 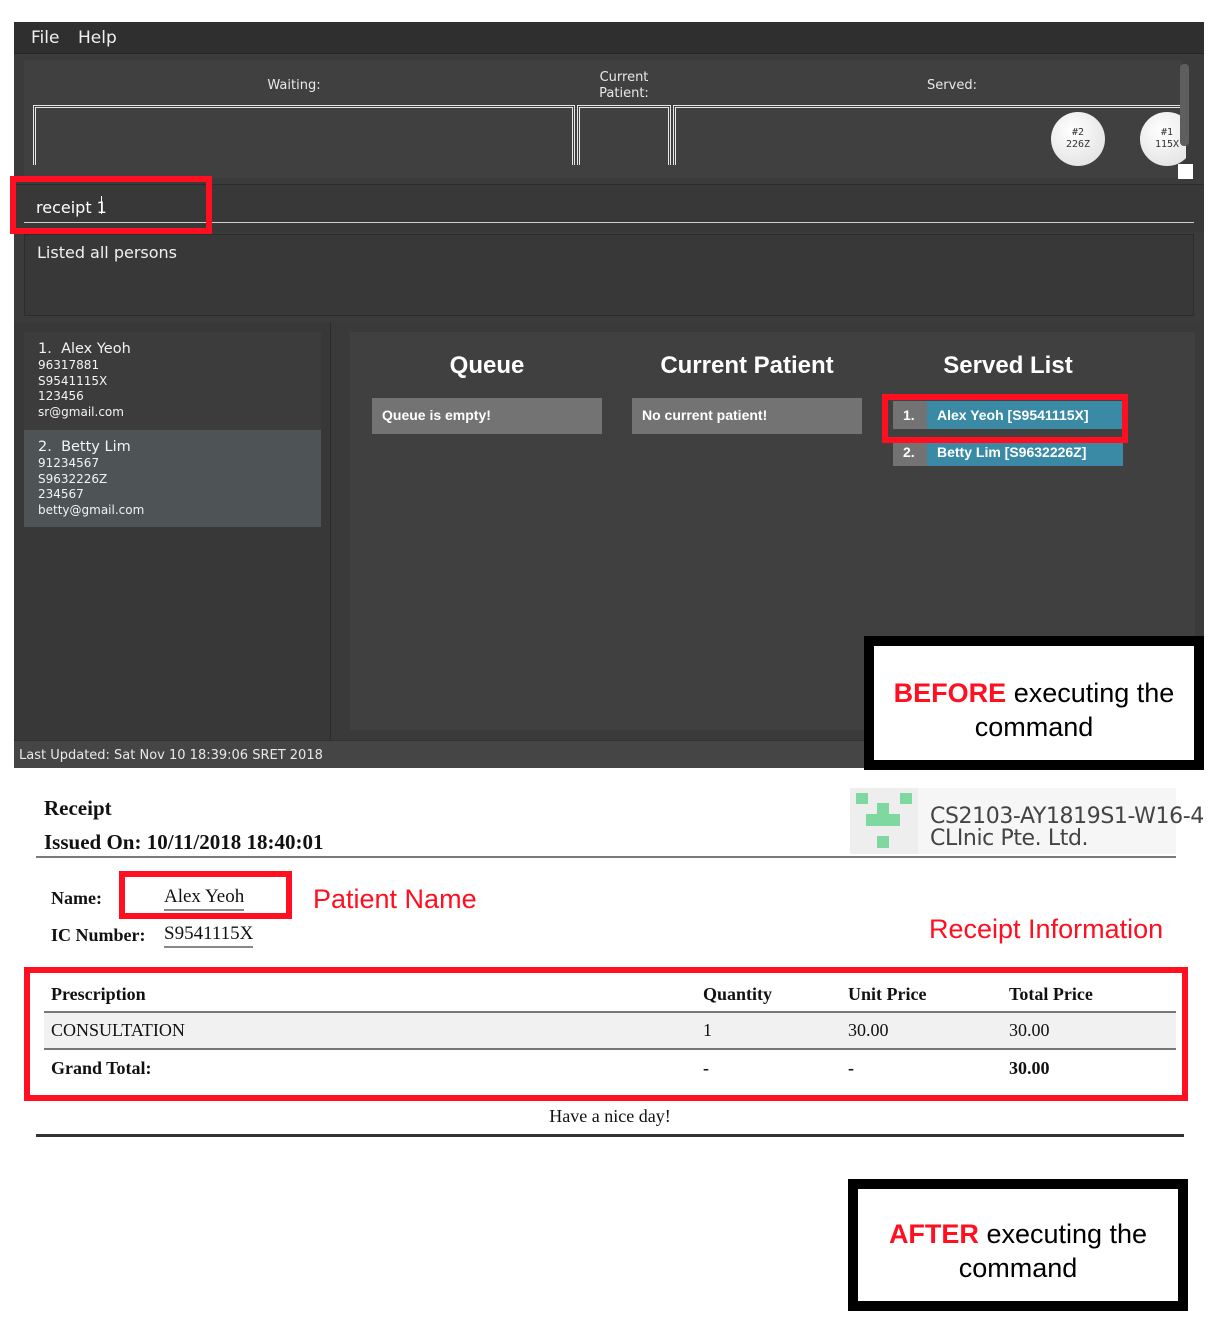 I want to click on scroll-corner, so click(x=1185, y=171).